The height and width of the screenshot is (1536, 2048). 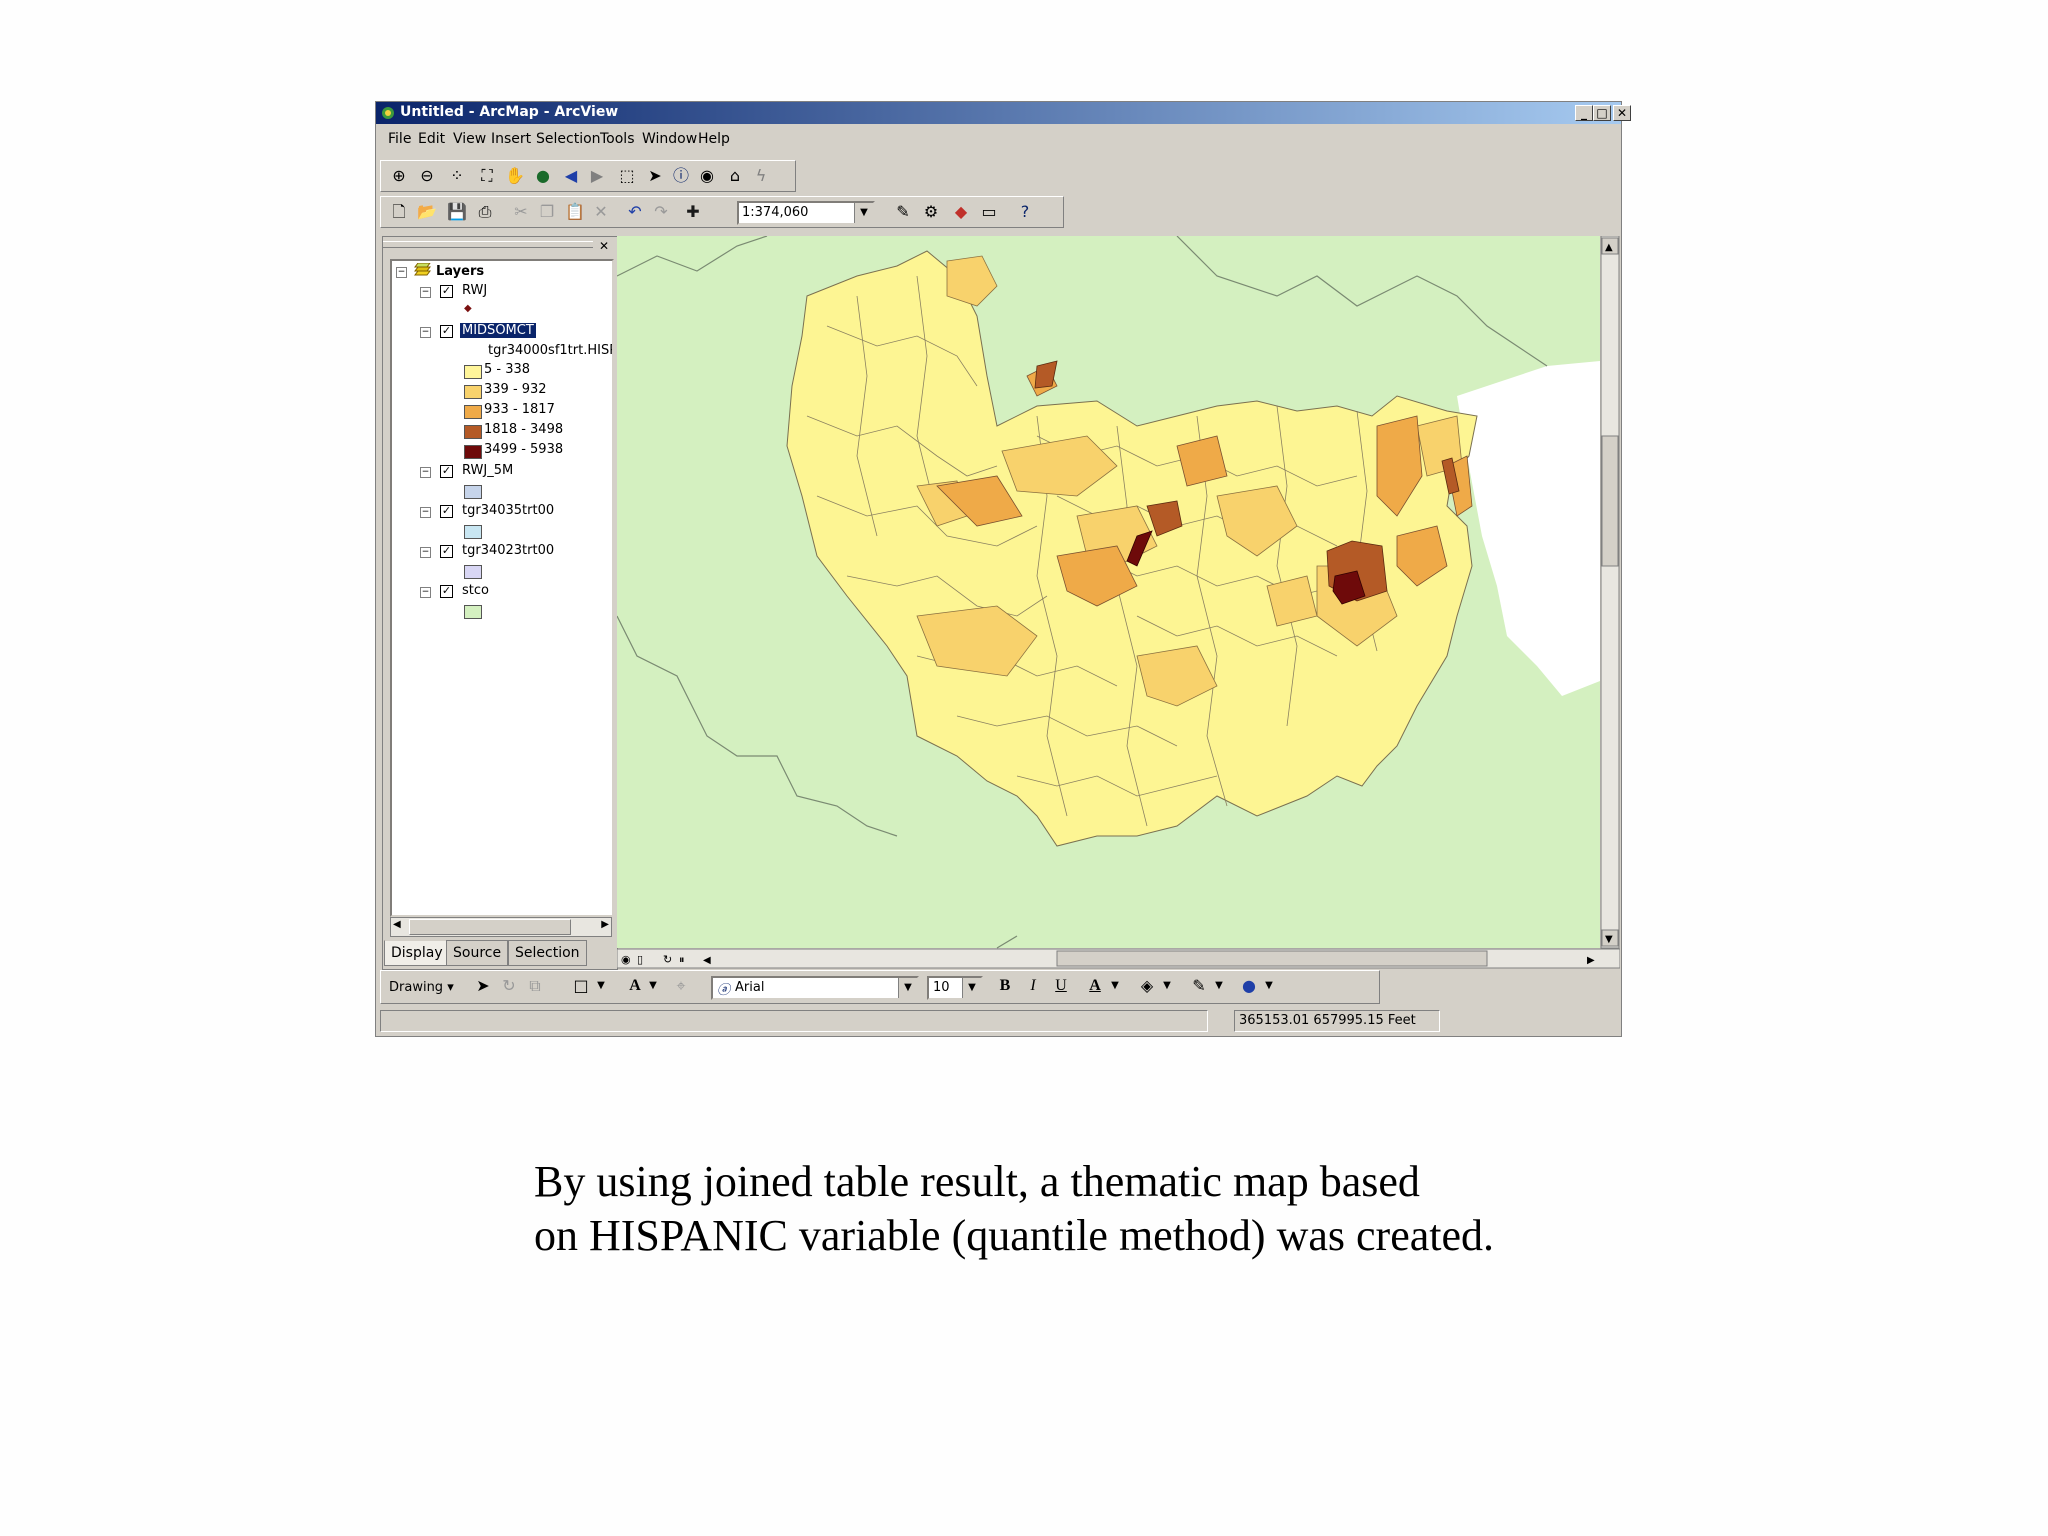 I want to click on point-symbol-icon: ◆, so click(x=468, y=308).